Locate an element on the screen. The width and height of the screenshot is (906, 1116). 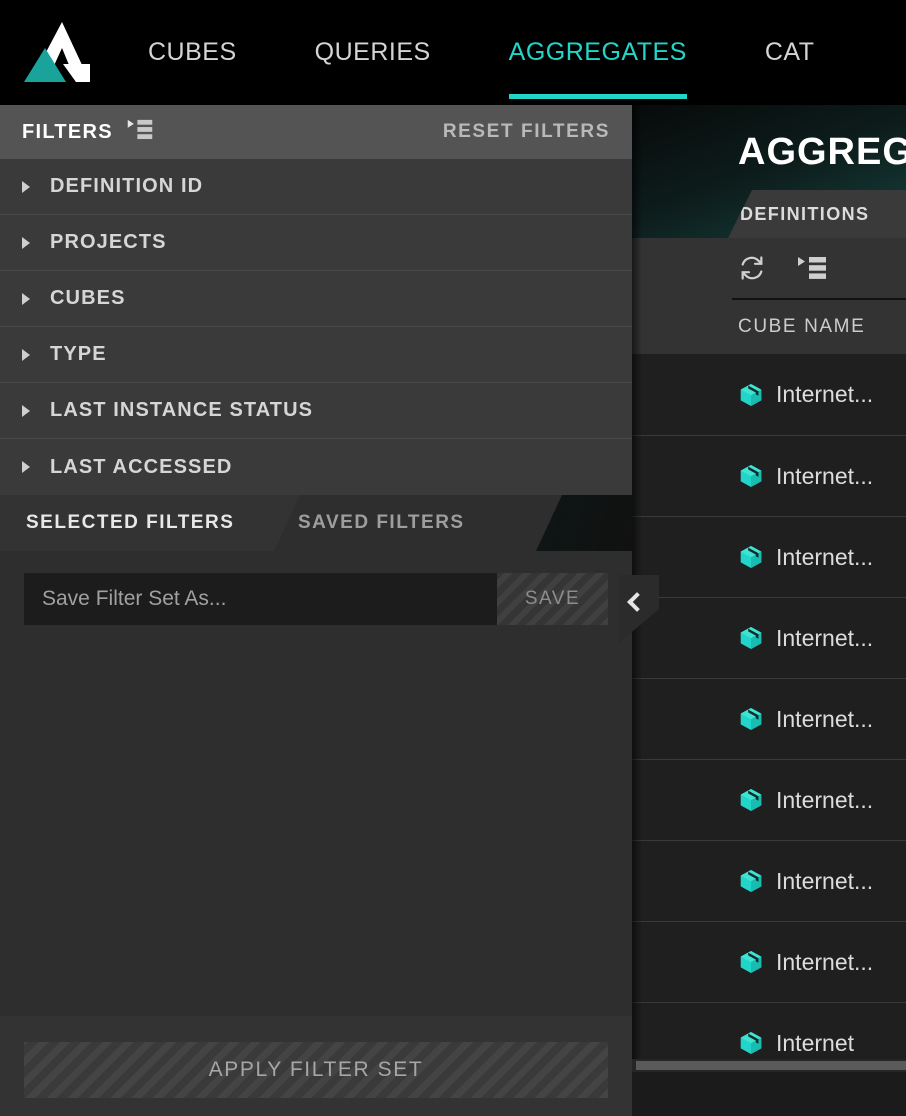
top-navigation-bar: CUBES QUERIES AGGREGATES CAT is located at coordinates (453, 52).